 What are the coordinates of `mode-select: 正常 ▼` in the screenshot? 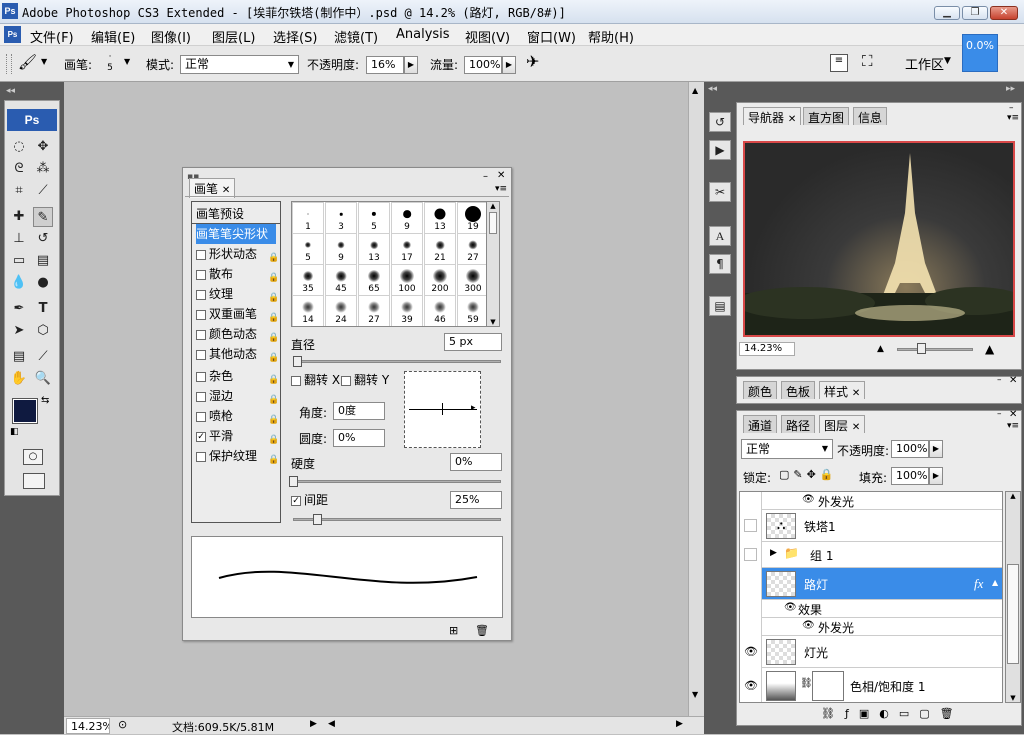 It's located at (239, 64).